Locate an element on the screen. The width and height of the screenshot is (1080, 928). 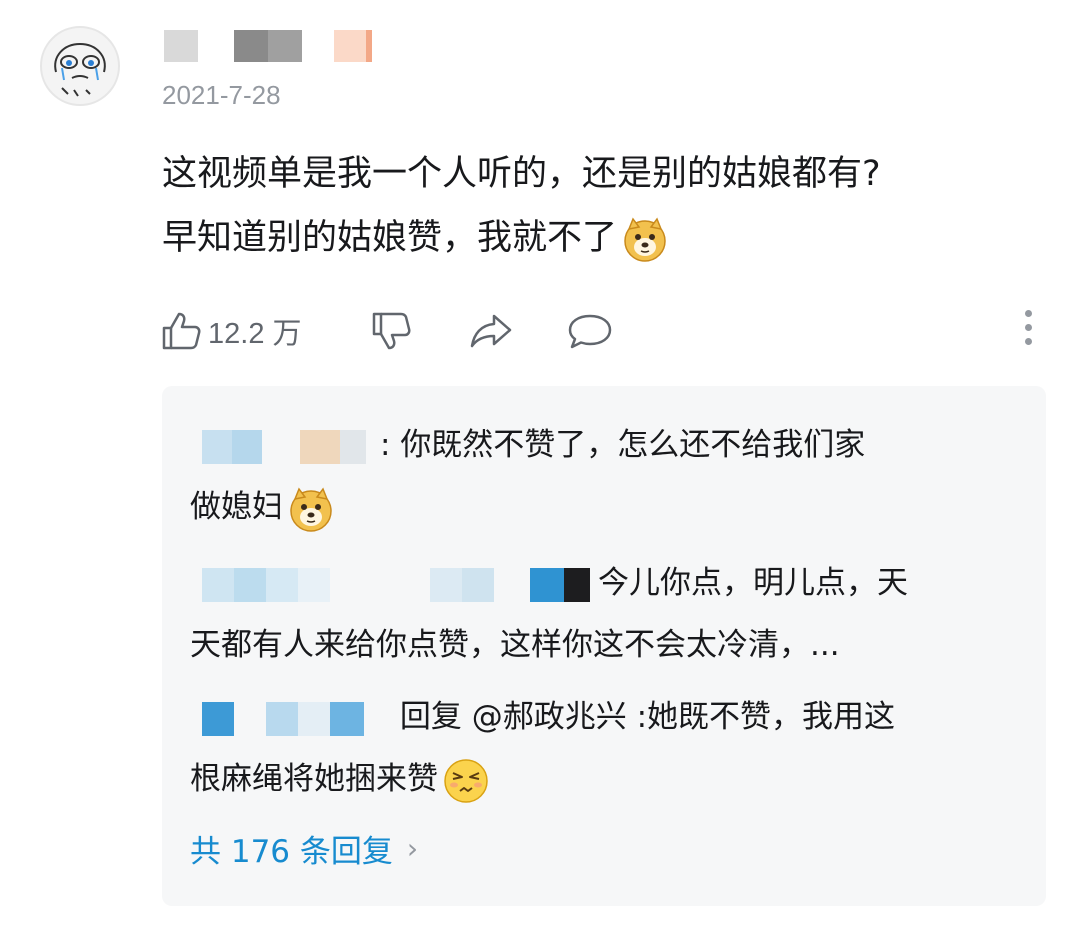
comment-timestamp: 2021-7-28 is located at coordinates (221, 95).